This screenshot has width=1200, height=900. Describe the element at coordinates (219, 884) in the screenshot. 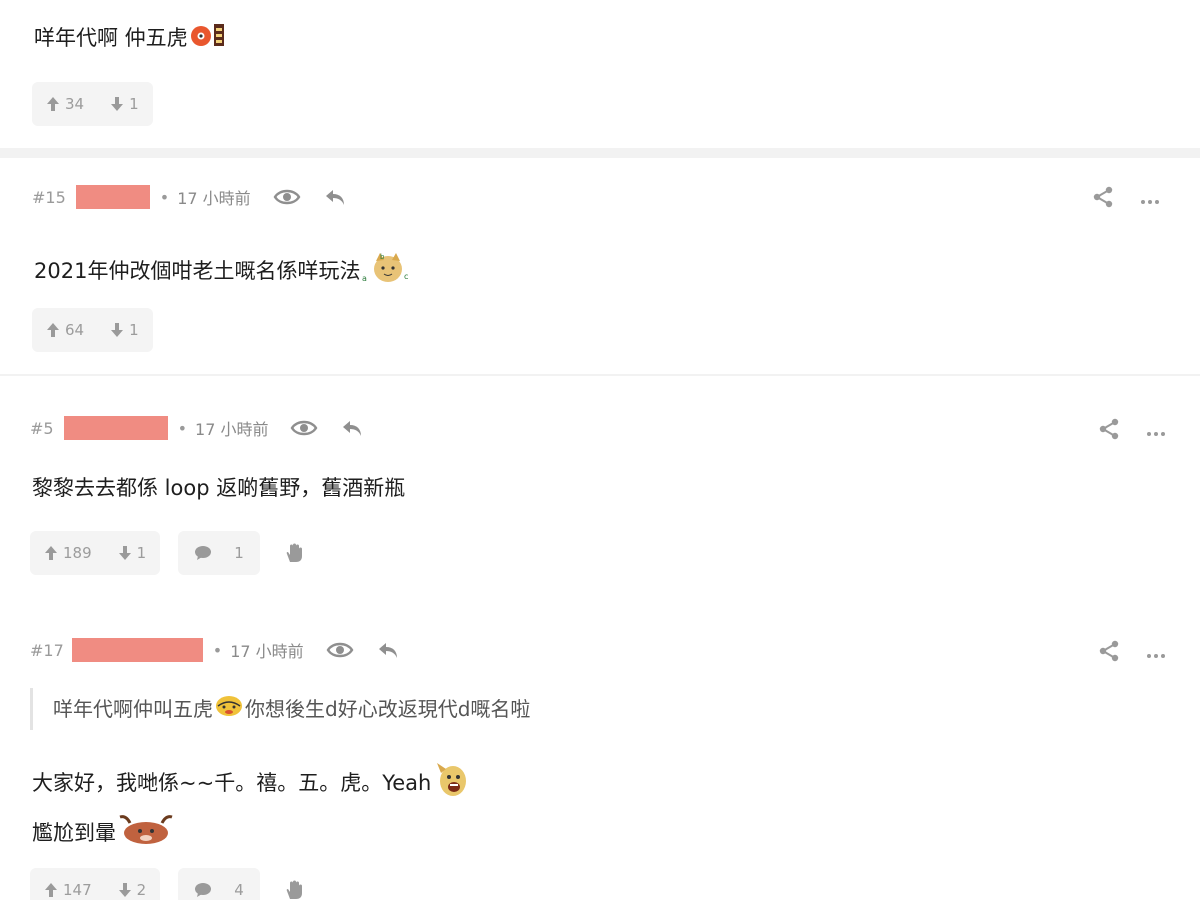

I see `comments-button: 4` at that location.